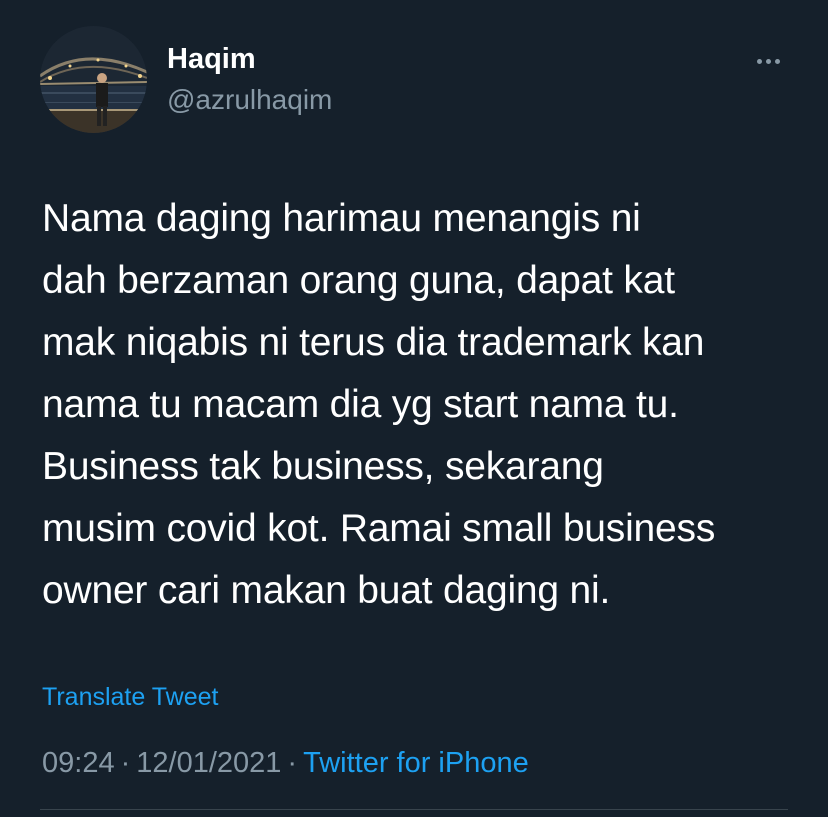 Image resolution: width=828 pixels, height=817 pixels. Describe the element at coordinates (323, 466) in the screenshot. I see `tweet-text-line: Business tak business, sekarang` at that location.